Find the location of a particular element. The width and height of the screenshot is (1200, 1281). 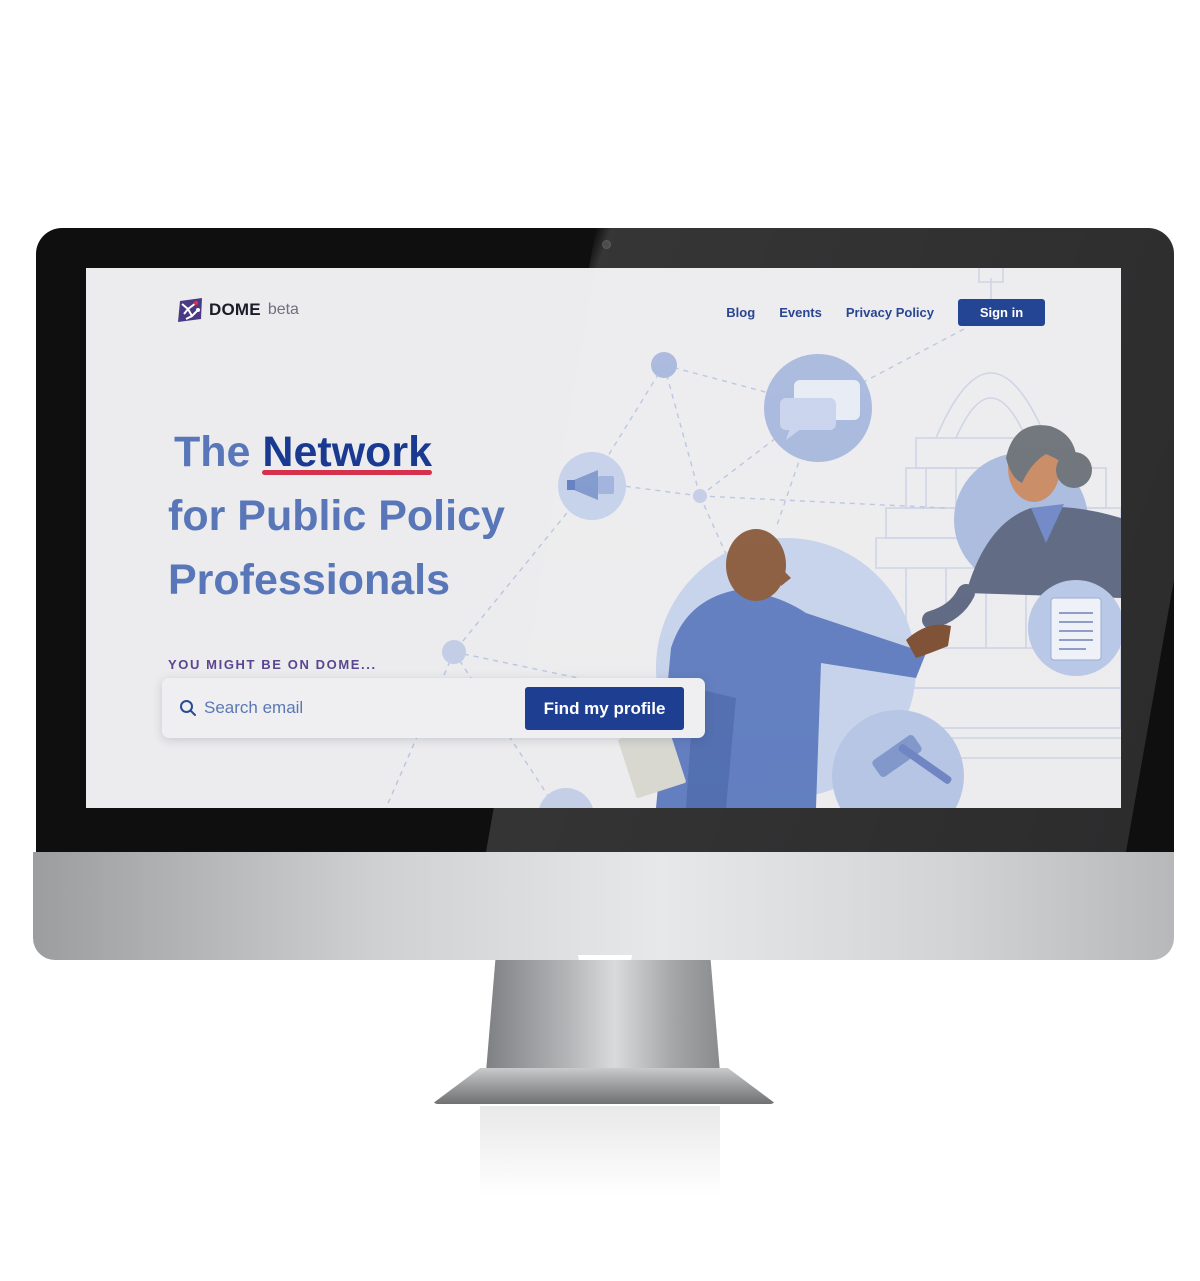

profile-search-card: Find my profile is located at coordinates (433, 708).